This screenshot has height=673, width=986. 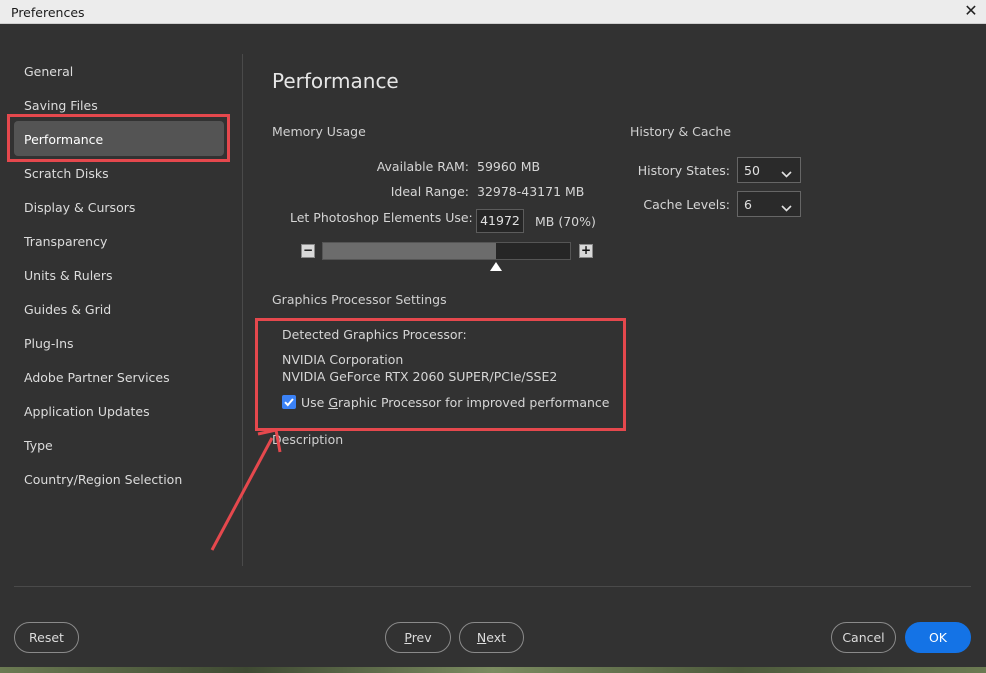 I want to click on available-ram-label: Available RAM:, so click(x=422, y=166).